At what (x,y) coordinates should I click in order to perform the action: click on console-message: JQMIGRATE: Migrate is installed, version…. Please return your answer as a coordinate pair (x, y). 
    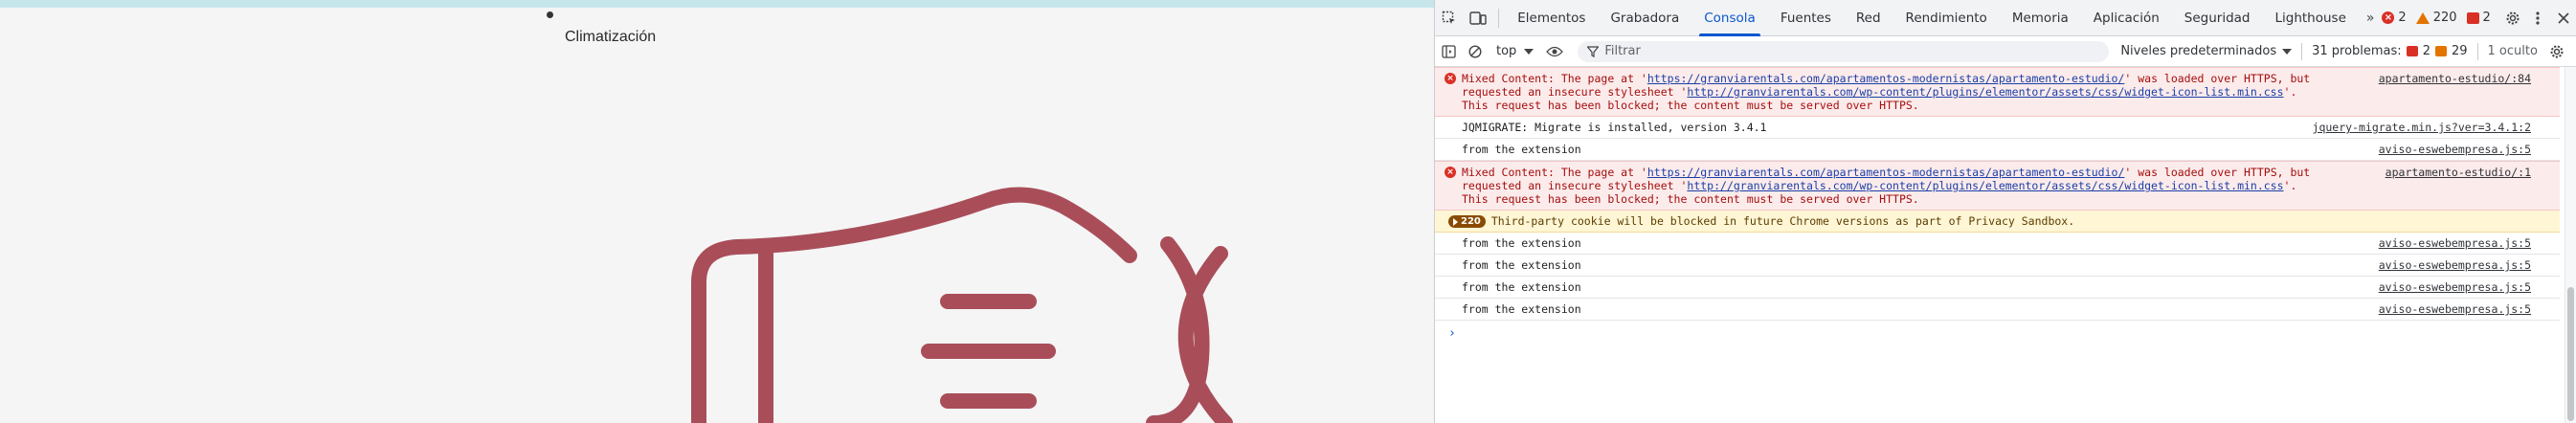
    Looking at the image, I should click on (1998, 128).